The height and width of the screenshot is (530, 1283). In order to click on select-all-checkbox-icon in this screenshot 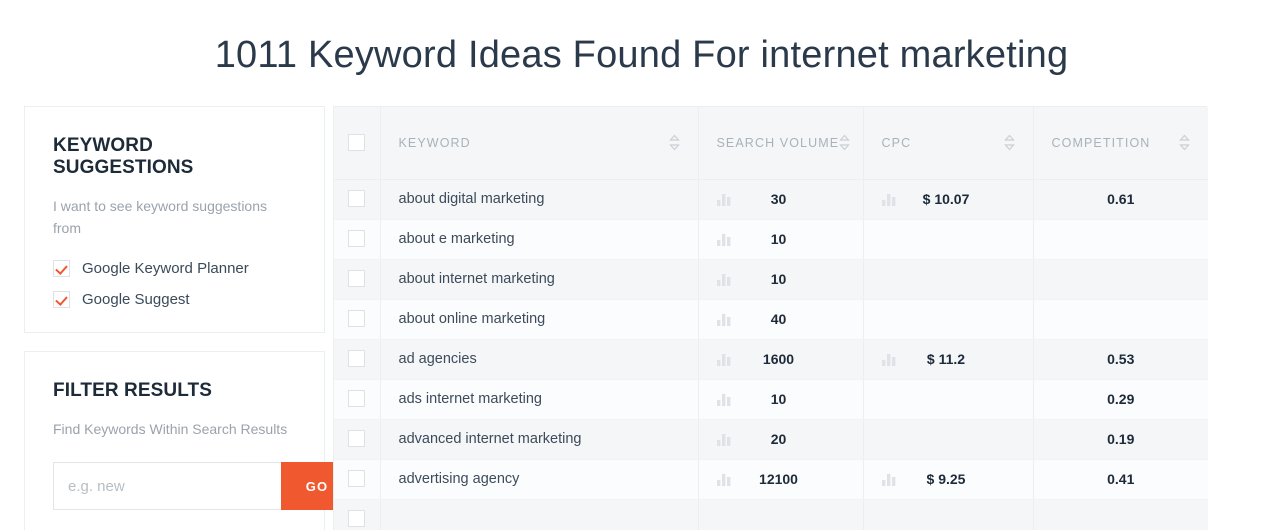, I will do `click(357, 143)`.